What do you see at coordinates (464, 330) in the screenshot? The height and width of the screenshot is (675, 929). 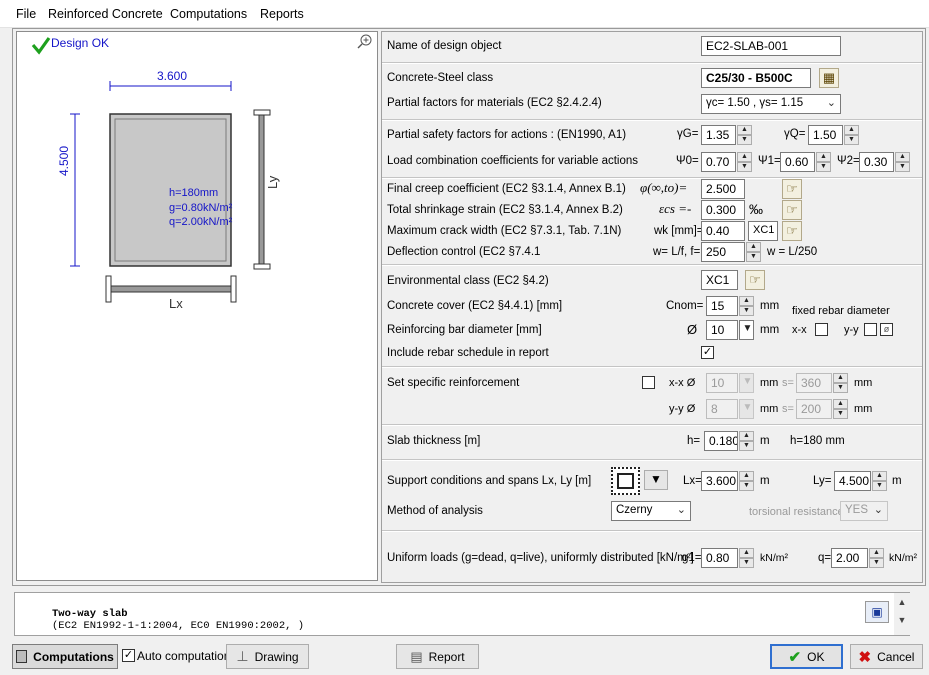 I see `bar-diameter-label: Reinforcing bar diameter [mm]` at bounding box center [464, 330].